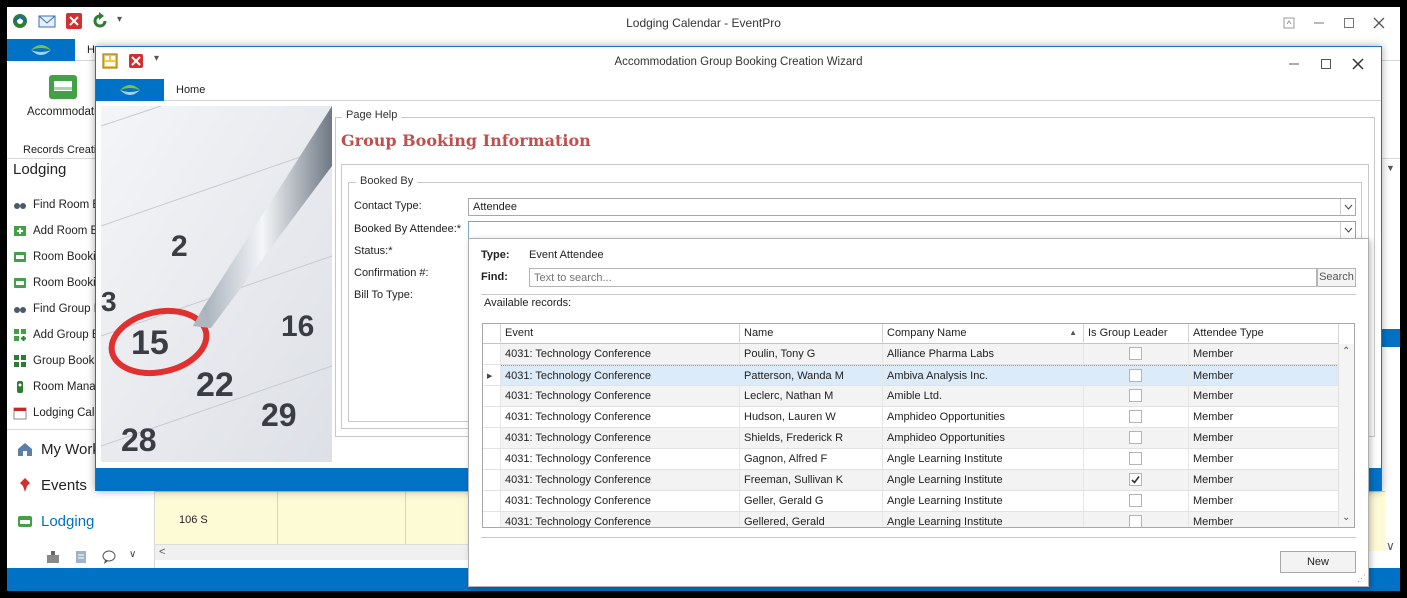  I want to click on row-indicator, so click(492, 354).